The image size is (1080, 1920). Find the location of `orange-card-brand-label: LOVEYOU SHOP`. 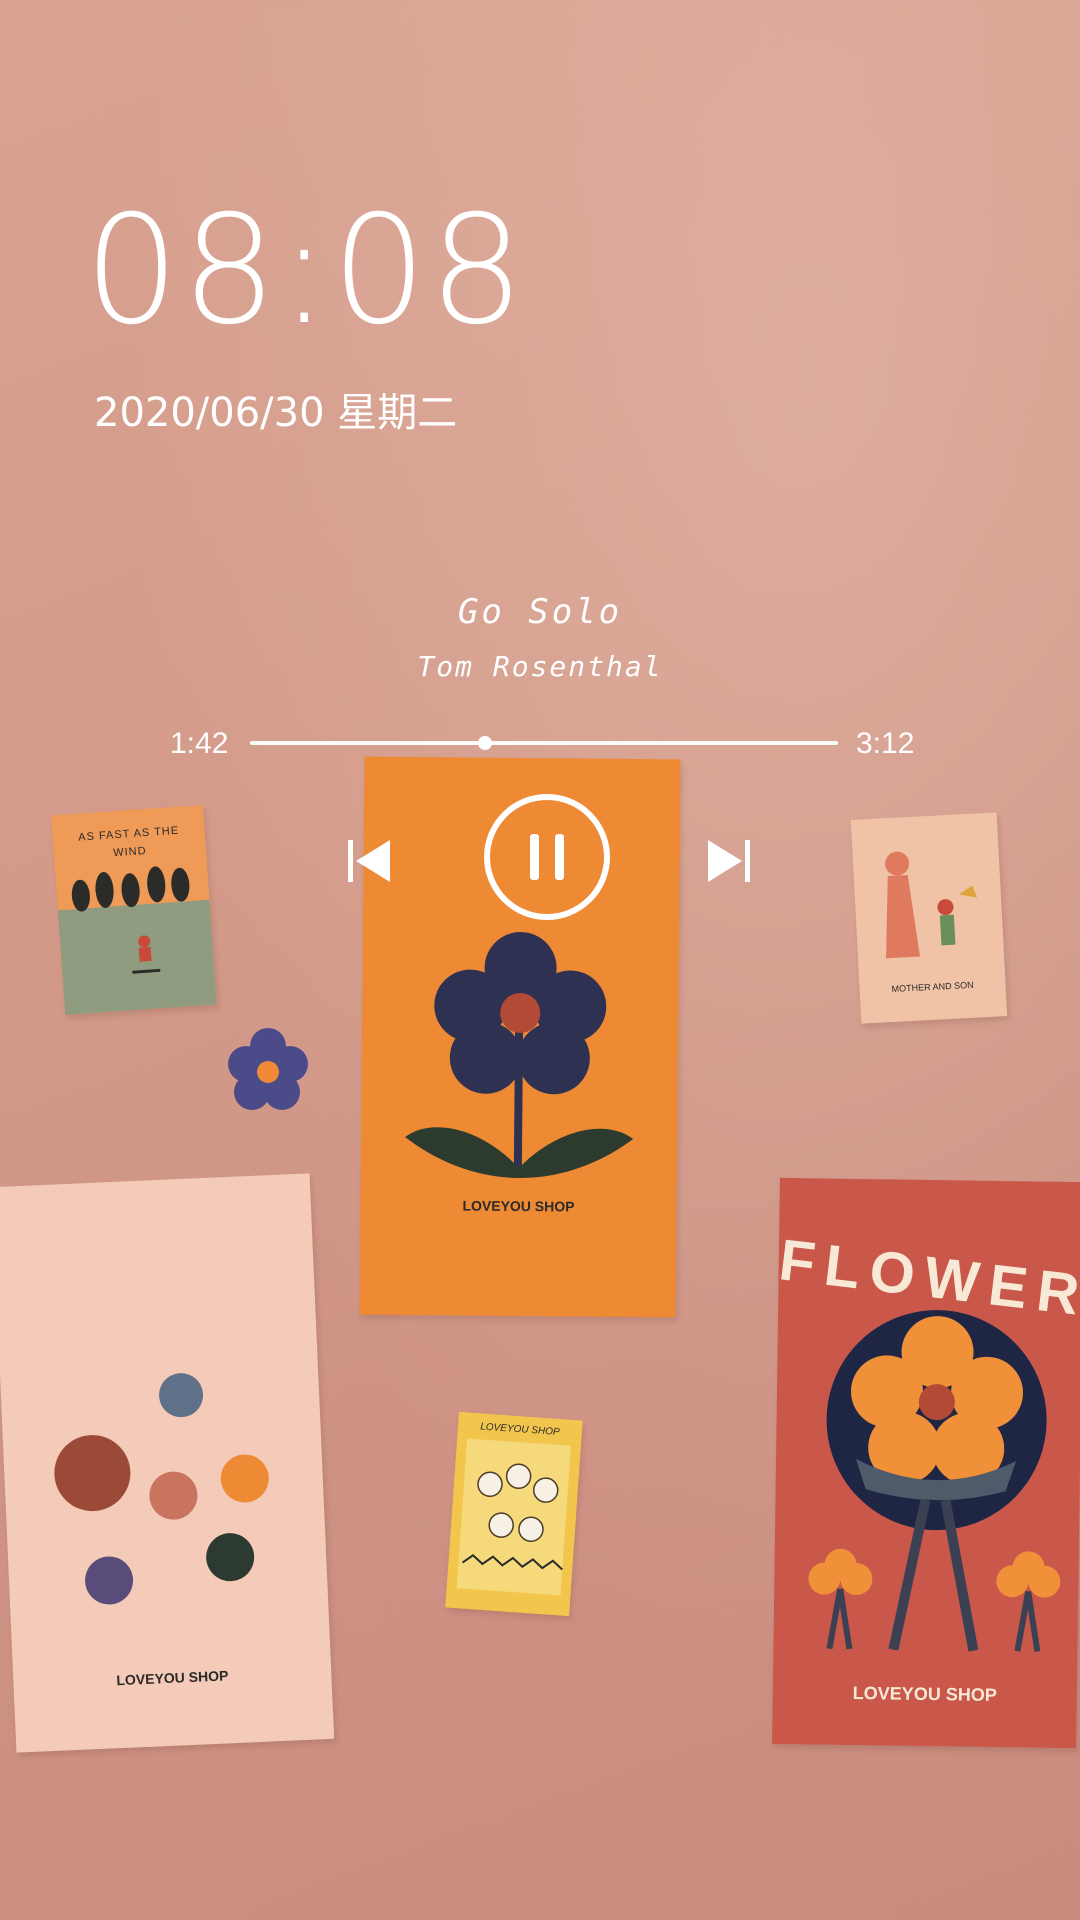

orange-card-brand-label: LOVEYOU SHOP is located at coordinates (518, 1206).